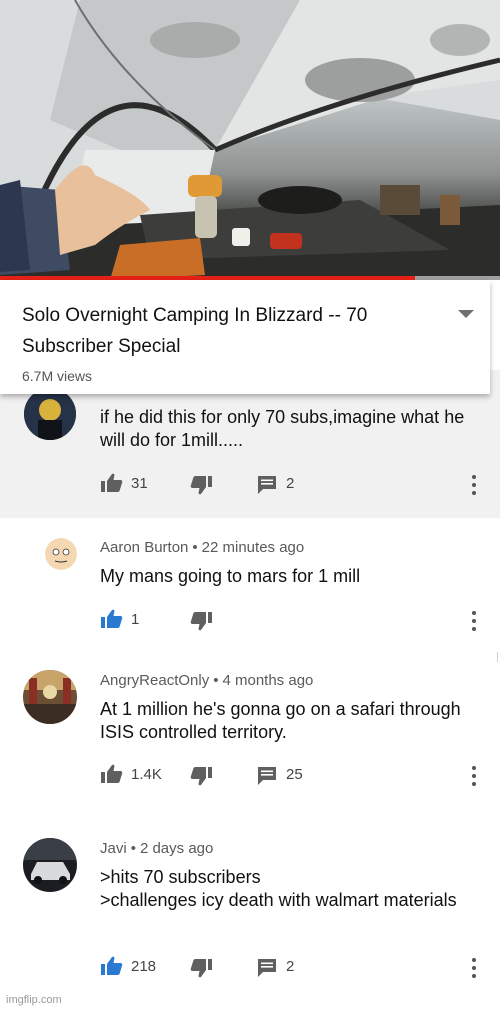 This screenshot has width=500, height=1011. Describe the element at coordinates (253, 547) in the screenshot. I see `comment-time: 22 minutes ago` at that location.